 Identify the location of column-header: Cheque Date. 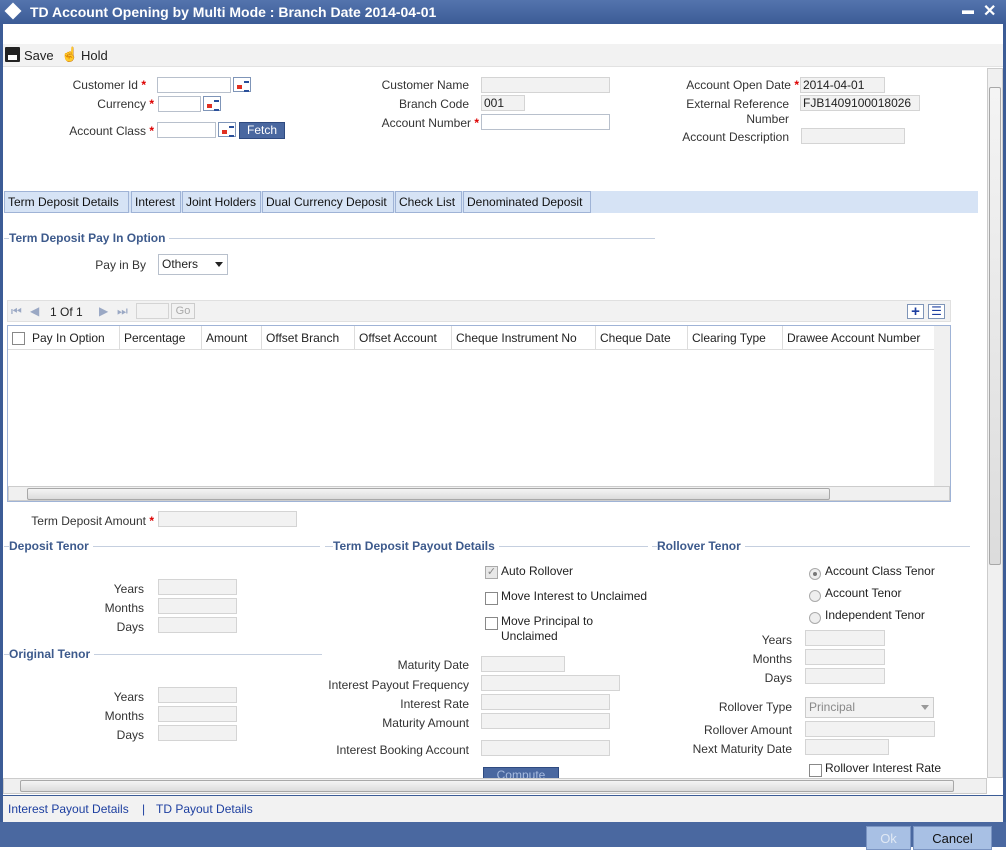
(642, 338).